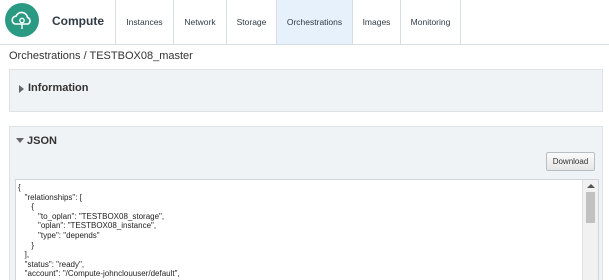  Describe the element at coordinates (590, 230) in the screenshot. I see `vertical-scrollbar` at that location.